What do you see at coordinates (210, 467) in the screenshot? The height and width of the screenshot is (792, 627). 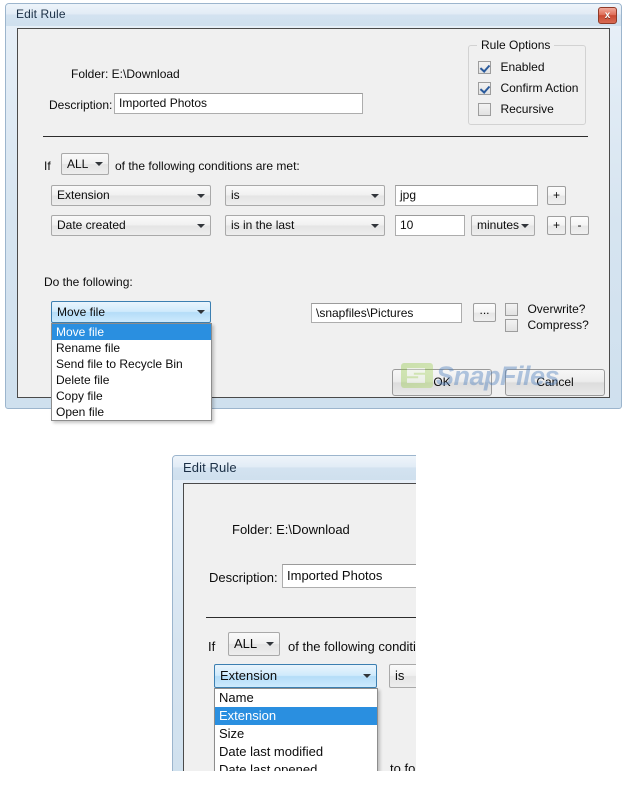 I see `inset-window-title: Edit Rule` at bounding box center [210, 467].